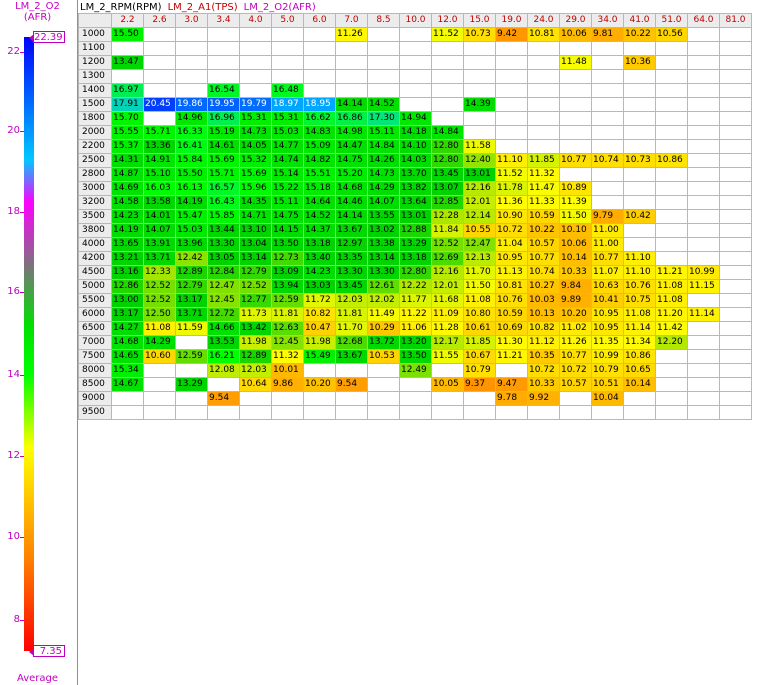  Describe the element at coordinates (159, 286) in the screenshot. I see `table-cell: 12.52` at that location.